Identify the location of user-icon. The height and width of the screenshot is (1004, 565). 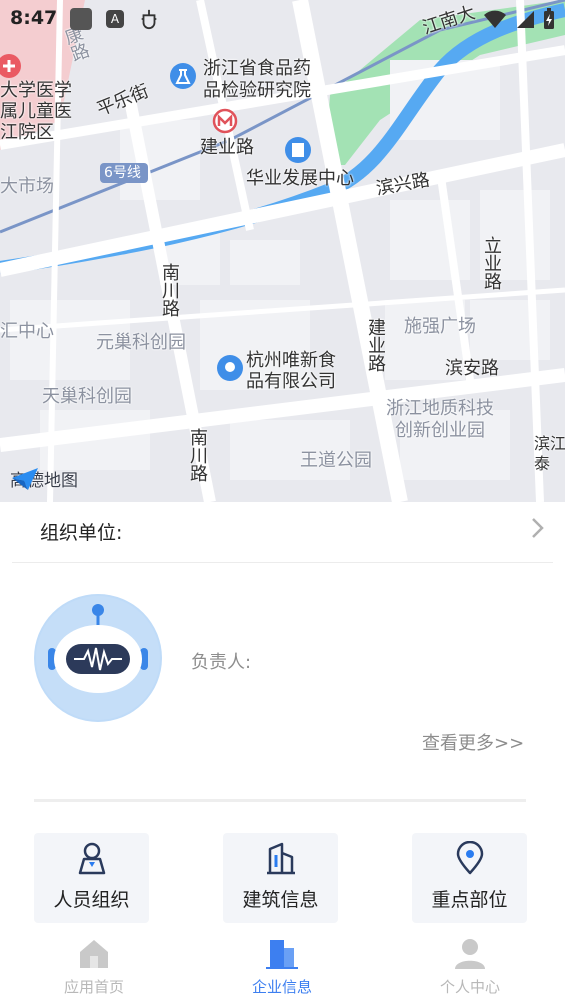
(470, 954).